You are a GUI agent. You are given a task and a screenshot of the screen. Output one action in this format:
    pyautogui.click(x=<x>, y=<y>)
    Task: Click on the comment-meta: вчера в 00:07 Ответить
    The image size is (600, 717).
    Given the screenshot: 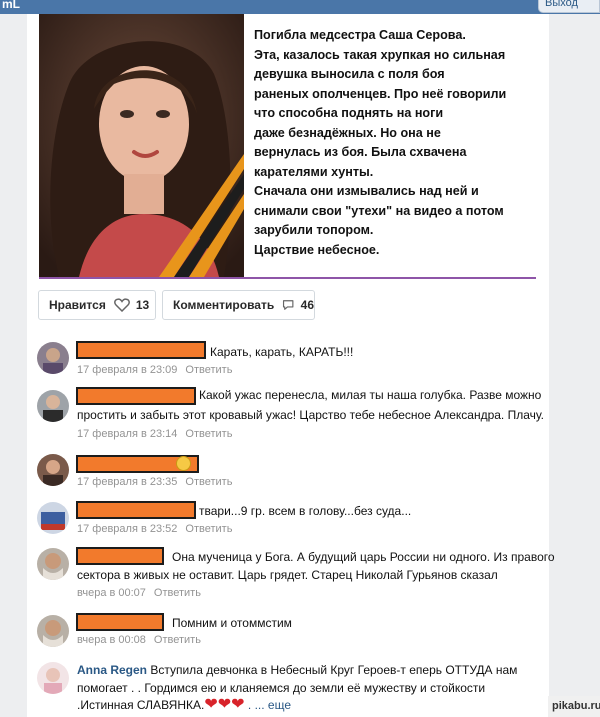 What is the action you would take?
    pyautogui.click(x=139, y=593)
    